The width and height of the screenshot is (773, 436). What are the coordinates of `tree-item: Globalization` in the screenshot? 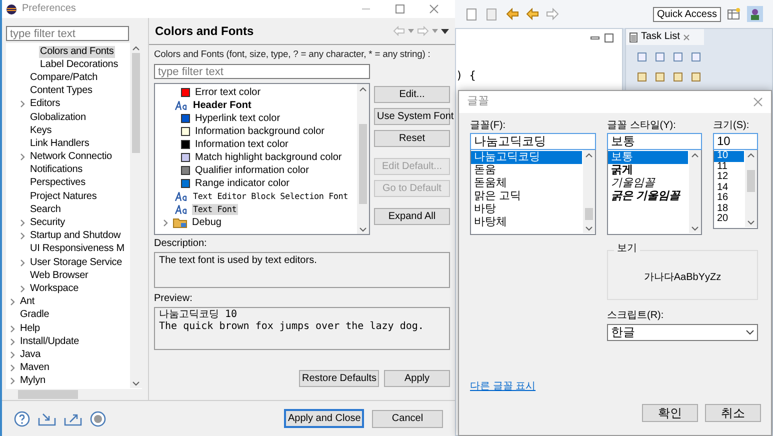 It's located at (58, 118).